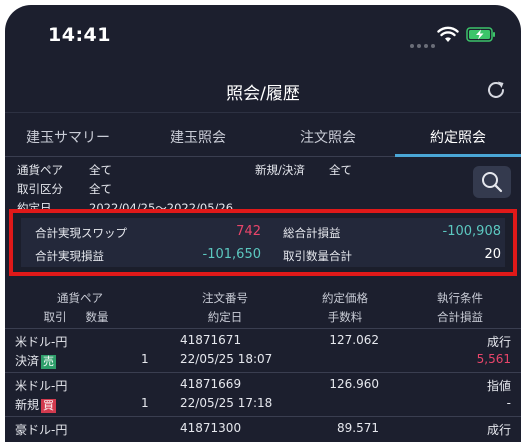 The width and height of the screenshot is (526, 442). What do you see at coordinates (492, 254) in the screenshot?
I see `quantity-total-value: 20` at bounding box center [492, 254].